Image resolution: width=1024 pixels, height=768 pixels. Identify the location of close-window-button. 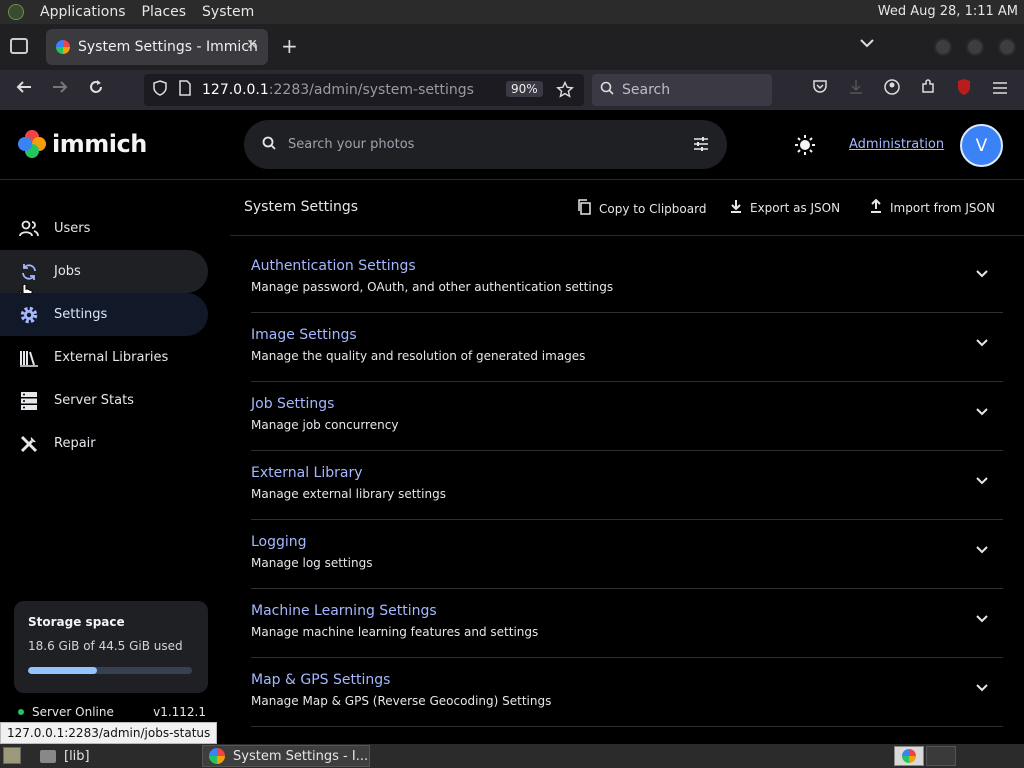
(1007, 47).